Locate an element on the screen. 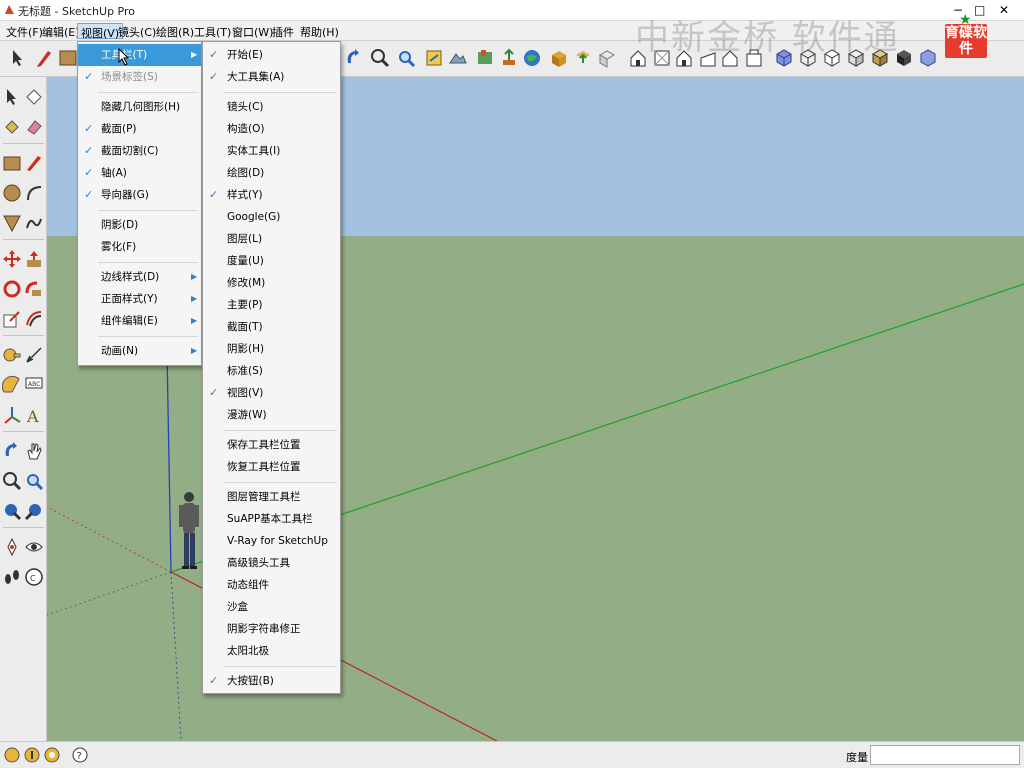 Image resolution: width=1024 pixels, height=768 pixels. toolbar-item-construction: 构造(O) is located at coordinates (271, 129).